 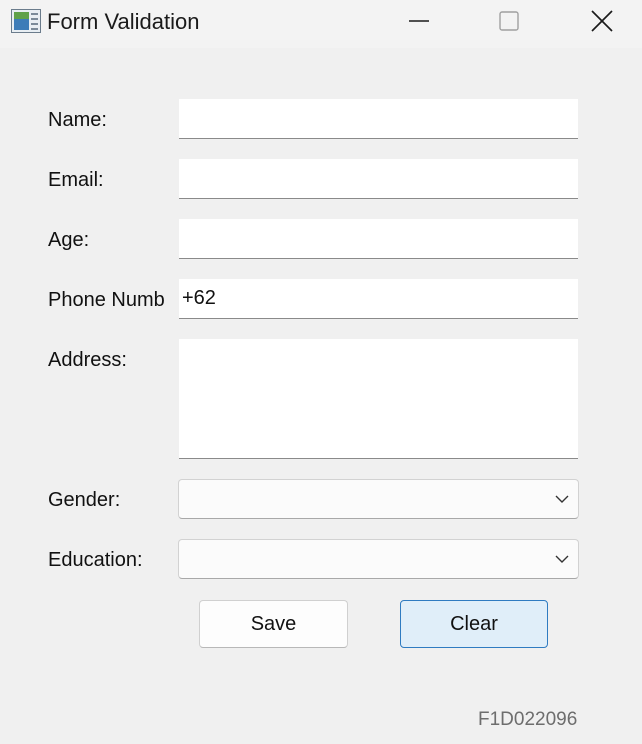 I want to click on save-button: Save, so click(x=273, y=624).